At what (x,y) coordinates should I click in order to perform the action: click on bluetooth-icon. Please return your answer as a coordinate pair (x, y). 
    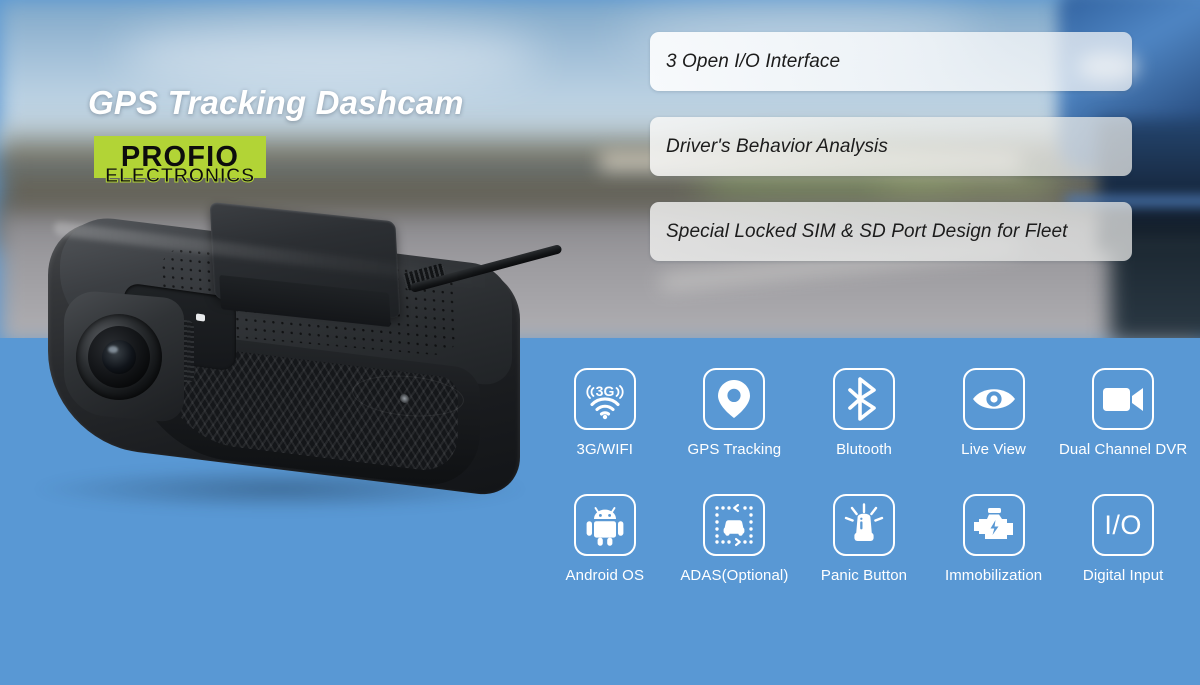
    Looking at the image, I should click on (862, 399).